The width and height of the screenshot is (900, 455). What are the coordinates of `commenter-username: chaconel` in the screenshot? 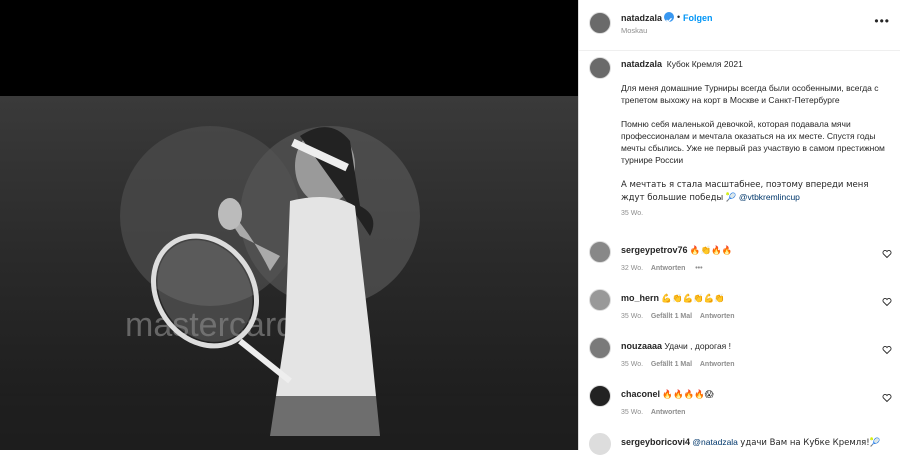 It's located at (640, 394).